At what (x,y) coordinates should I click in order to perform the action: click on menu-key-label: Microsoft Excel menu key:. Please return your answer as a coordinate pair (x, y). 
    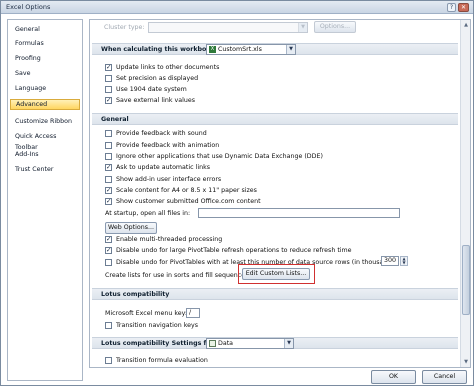
    Looking at the image, I should click on (146, 313).